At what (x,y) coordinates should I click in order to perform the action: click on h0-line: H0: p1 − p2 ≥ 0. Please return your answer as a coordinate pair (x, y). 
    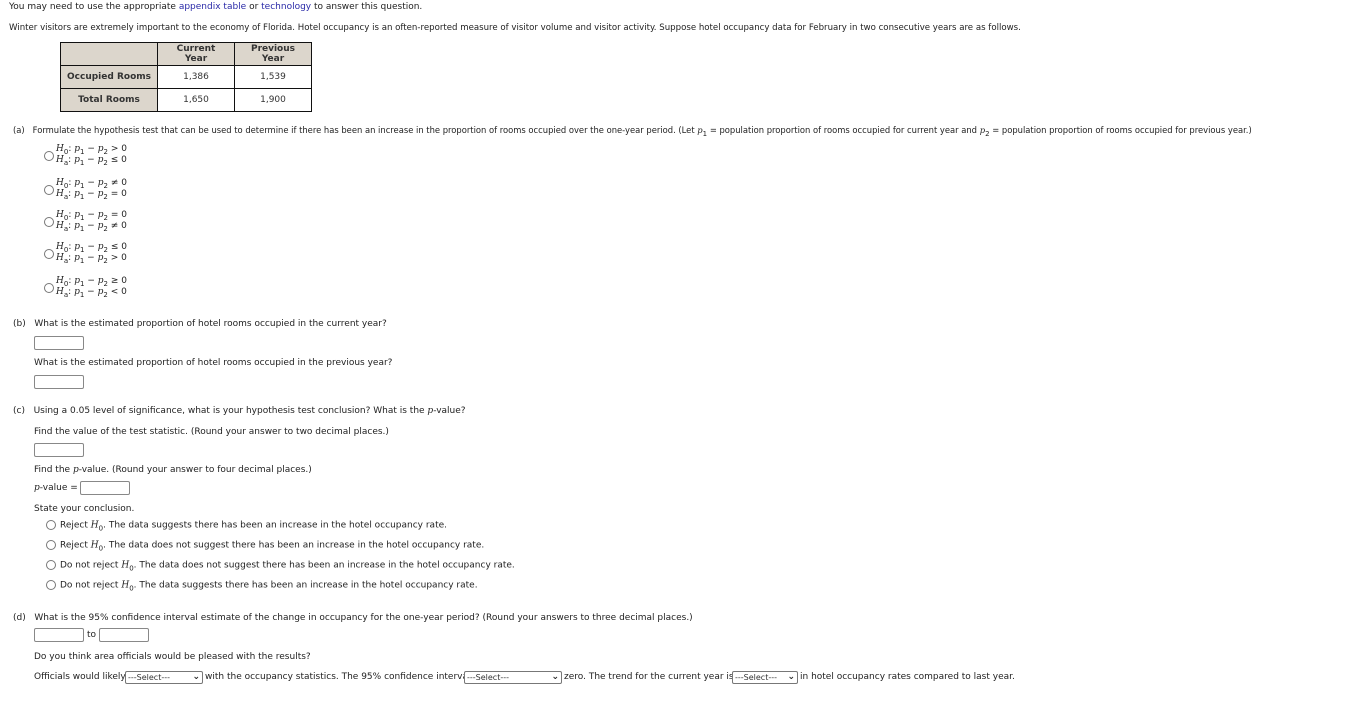
    Looking at the image, I should click on (92, 282).